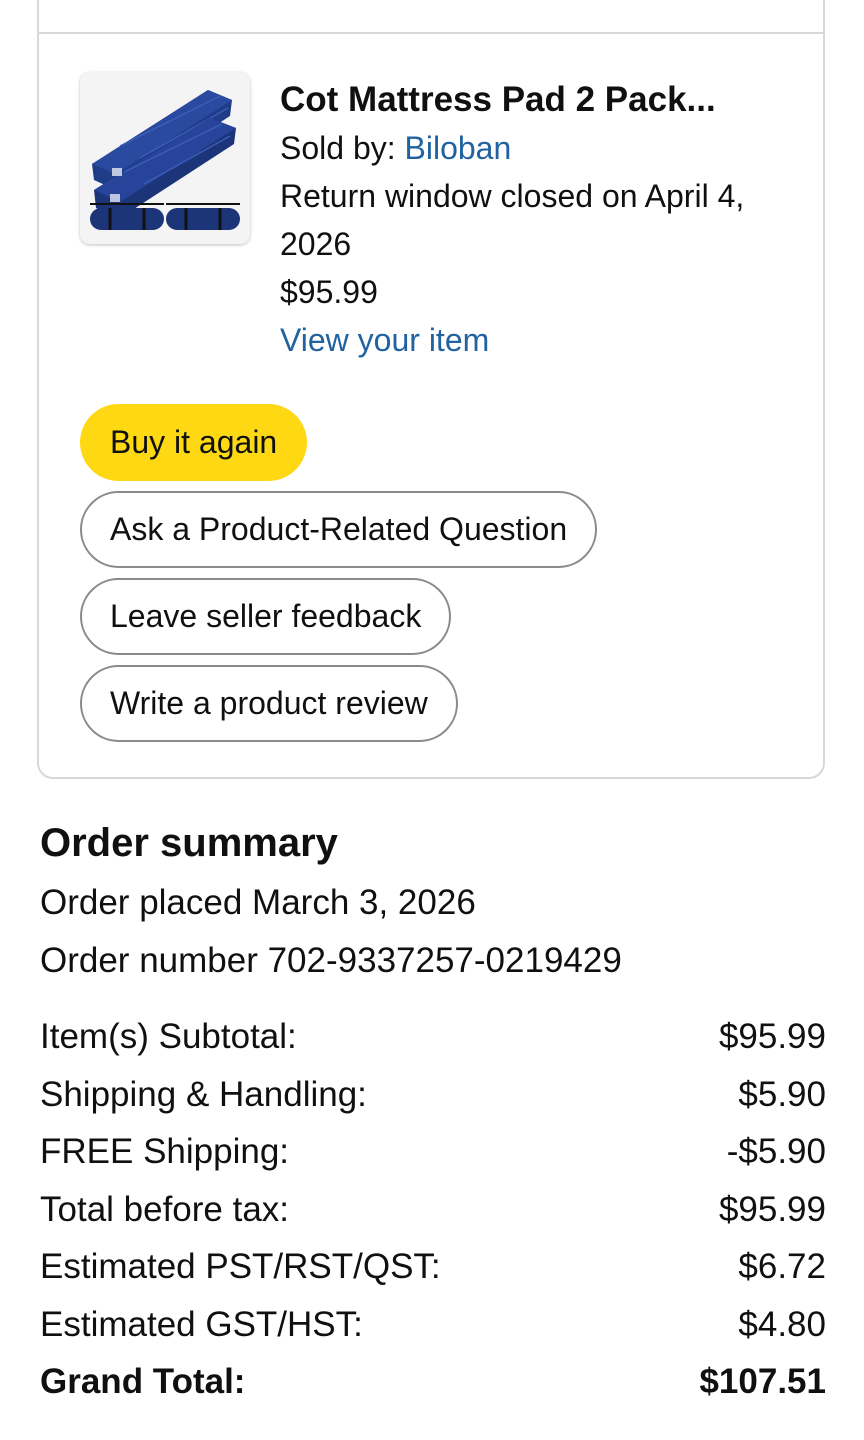  Describe the element at coordinates (545, 340) in the screenshot. I see `view-item-link: View your item` at that location.